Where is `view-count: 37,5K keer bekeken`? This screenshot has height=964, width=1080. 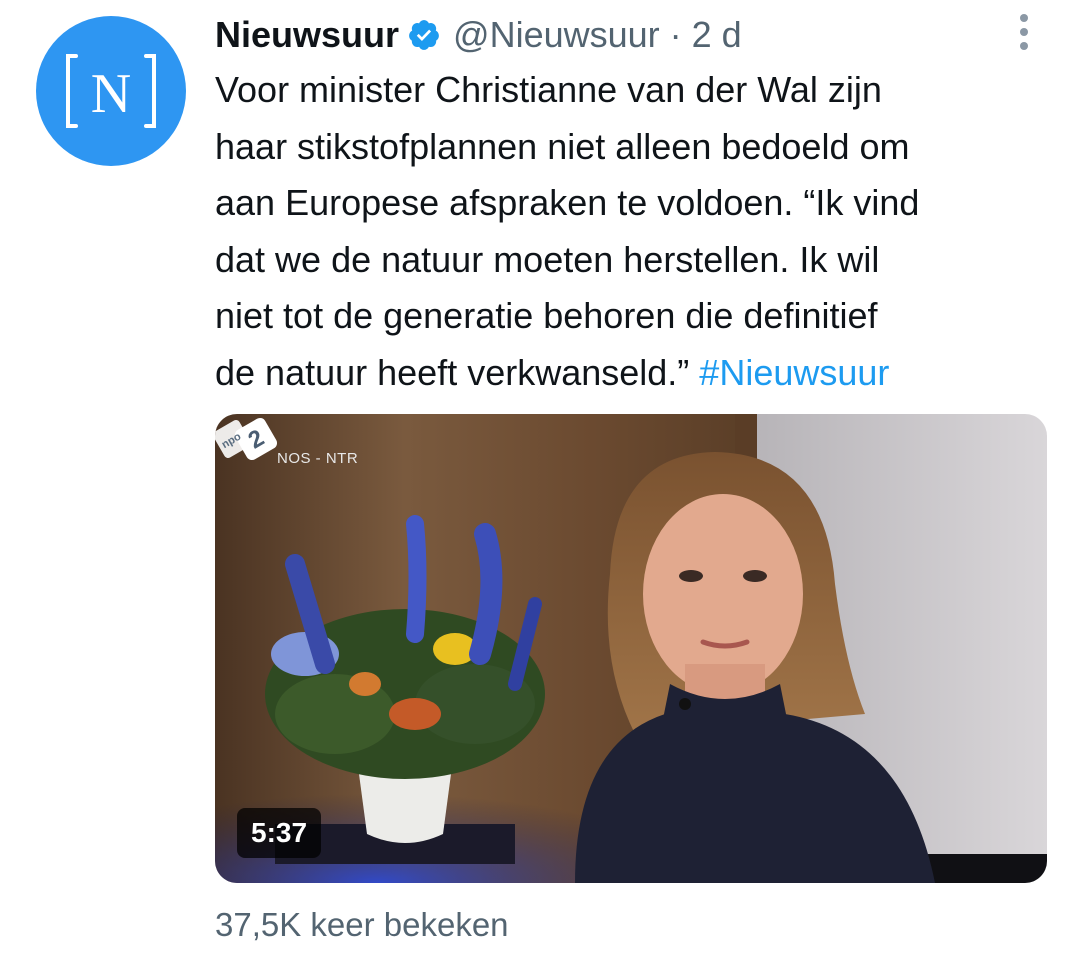 view-count: 37,5K keer bekeken is located at coordinates (362, 925).